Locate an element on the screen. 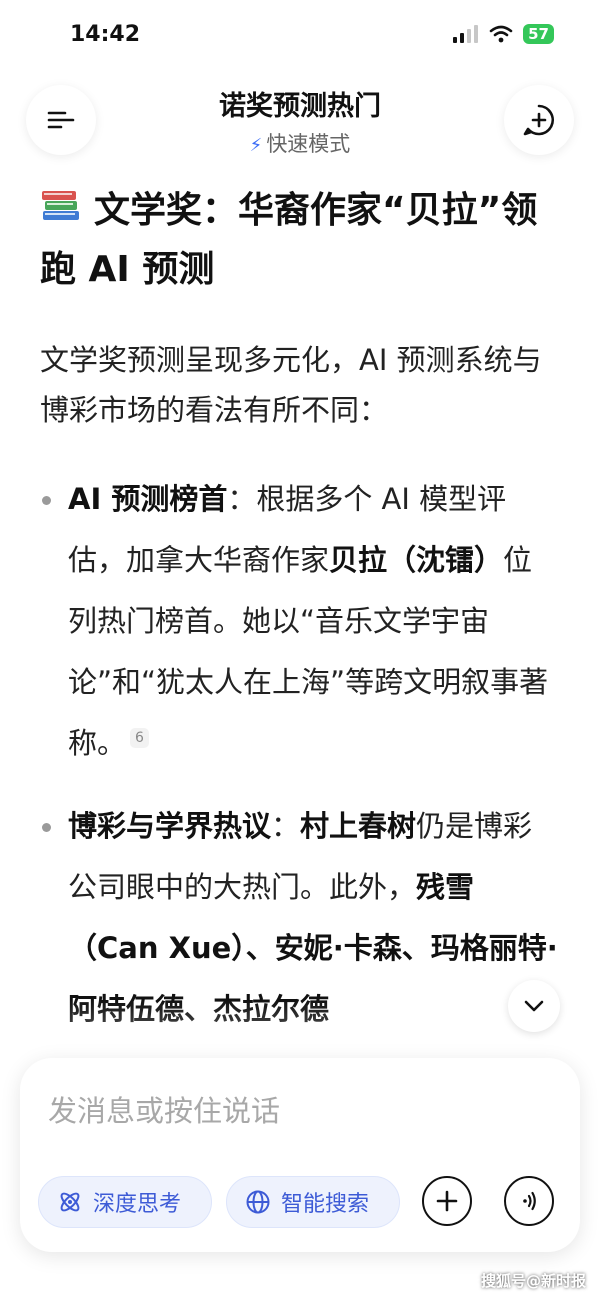  lightning-icon: ⚡ is located at coordinates (256, 145).